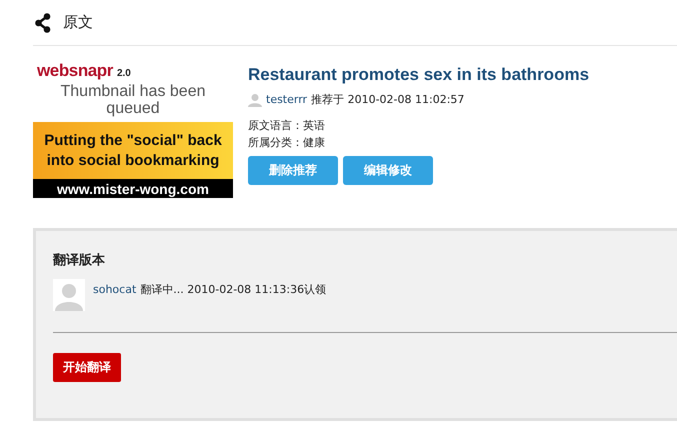  Describe the element at coordinates (133, 100) in the screenshot. I see `thumbnail-status: Thumbnail has been queued` at that location.